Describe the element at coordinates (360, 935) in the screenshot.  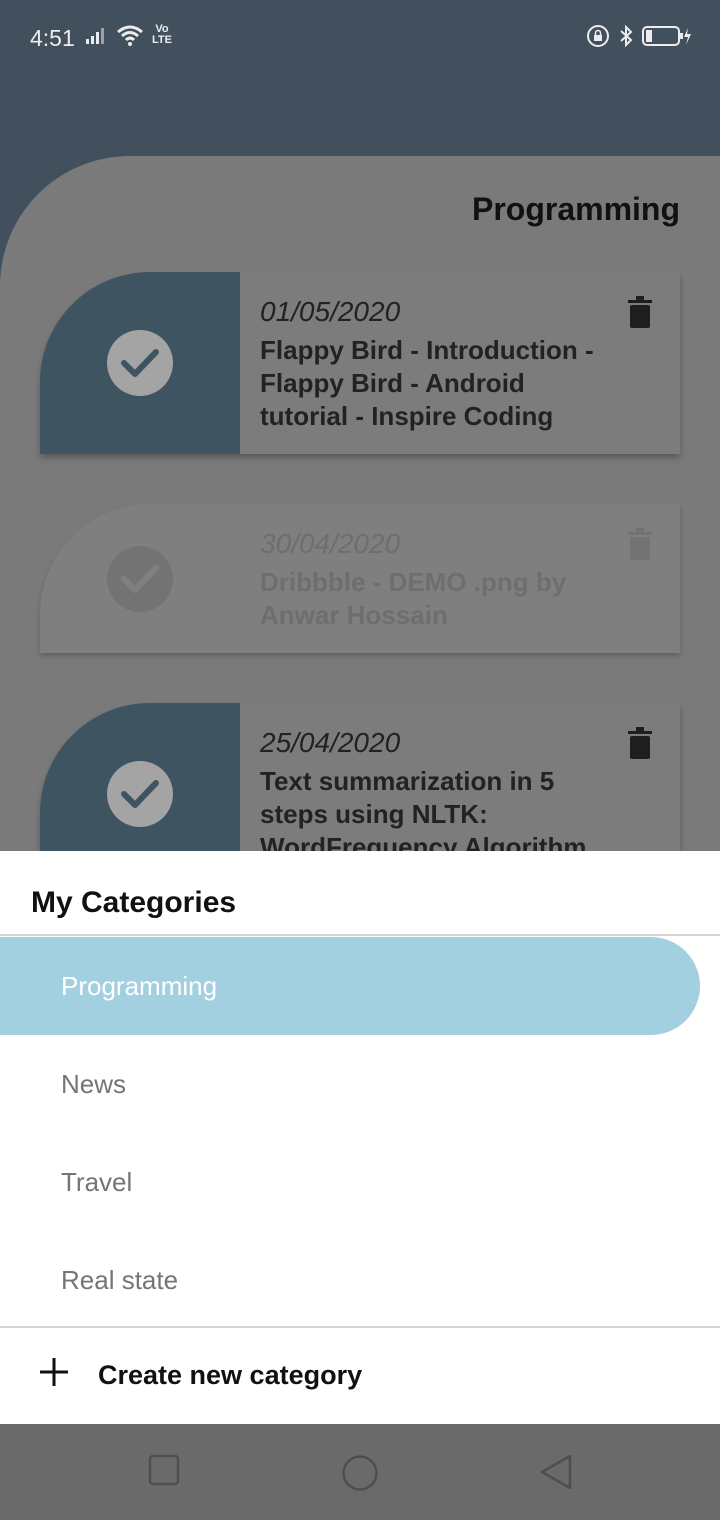
I see `divider` at that location.